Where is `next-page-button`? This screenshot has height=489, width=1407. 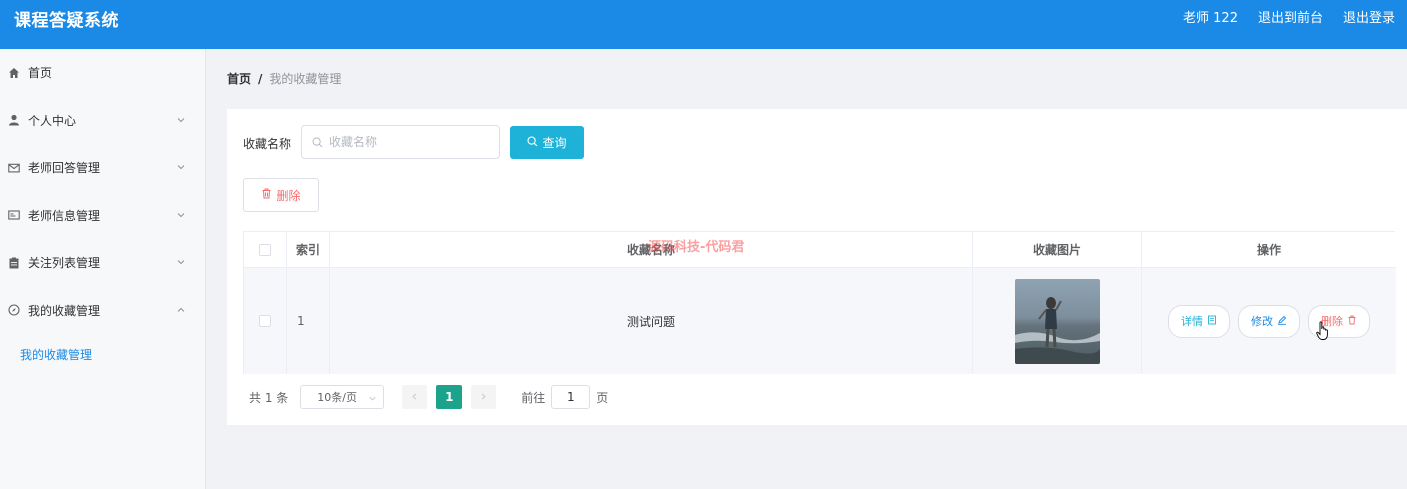 next-page-button is located at coordinates (484, 397).